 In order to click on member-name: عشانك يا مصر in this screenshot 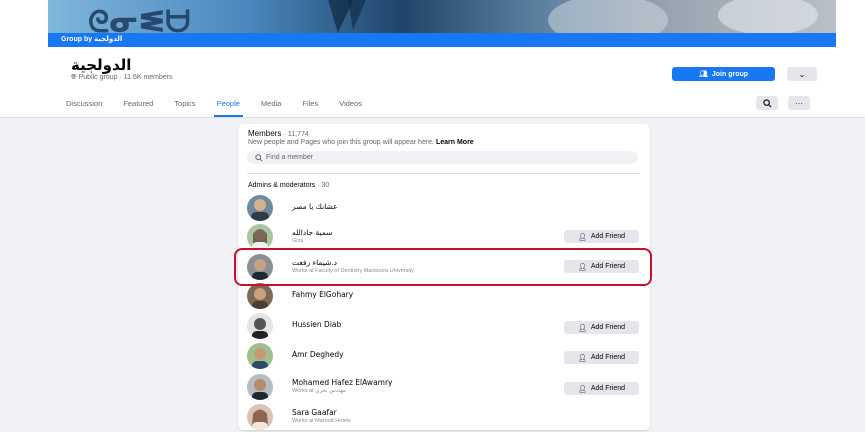, I will do `click(315, 206)`.